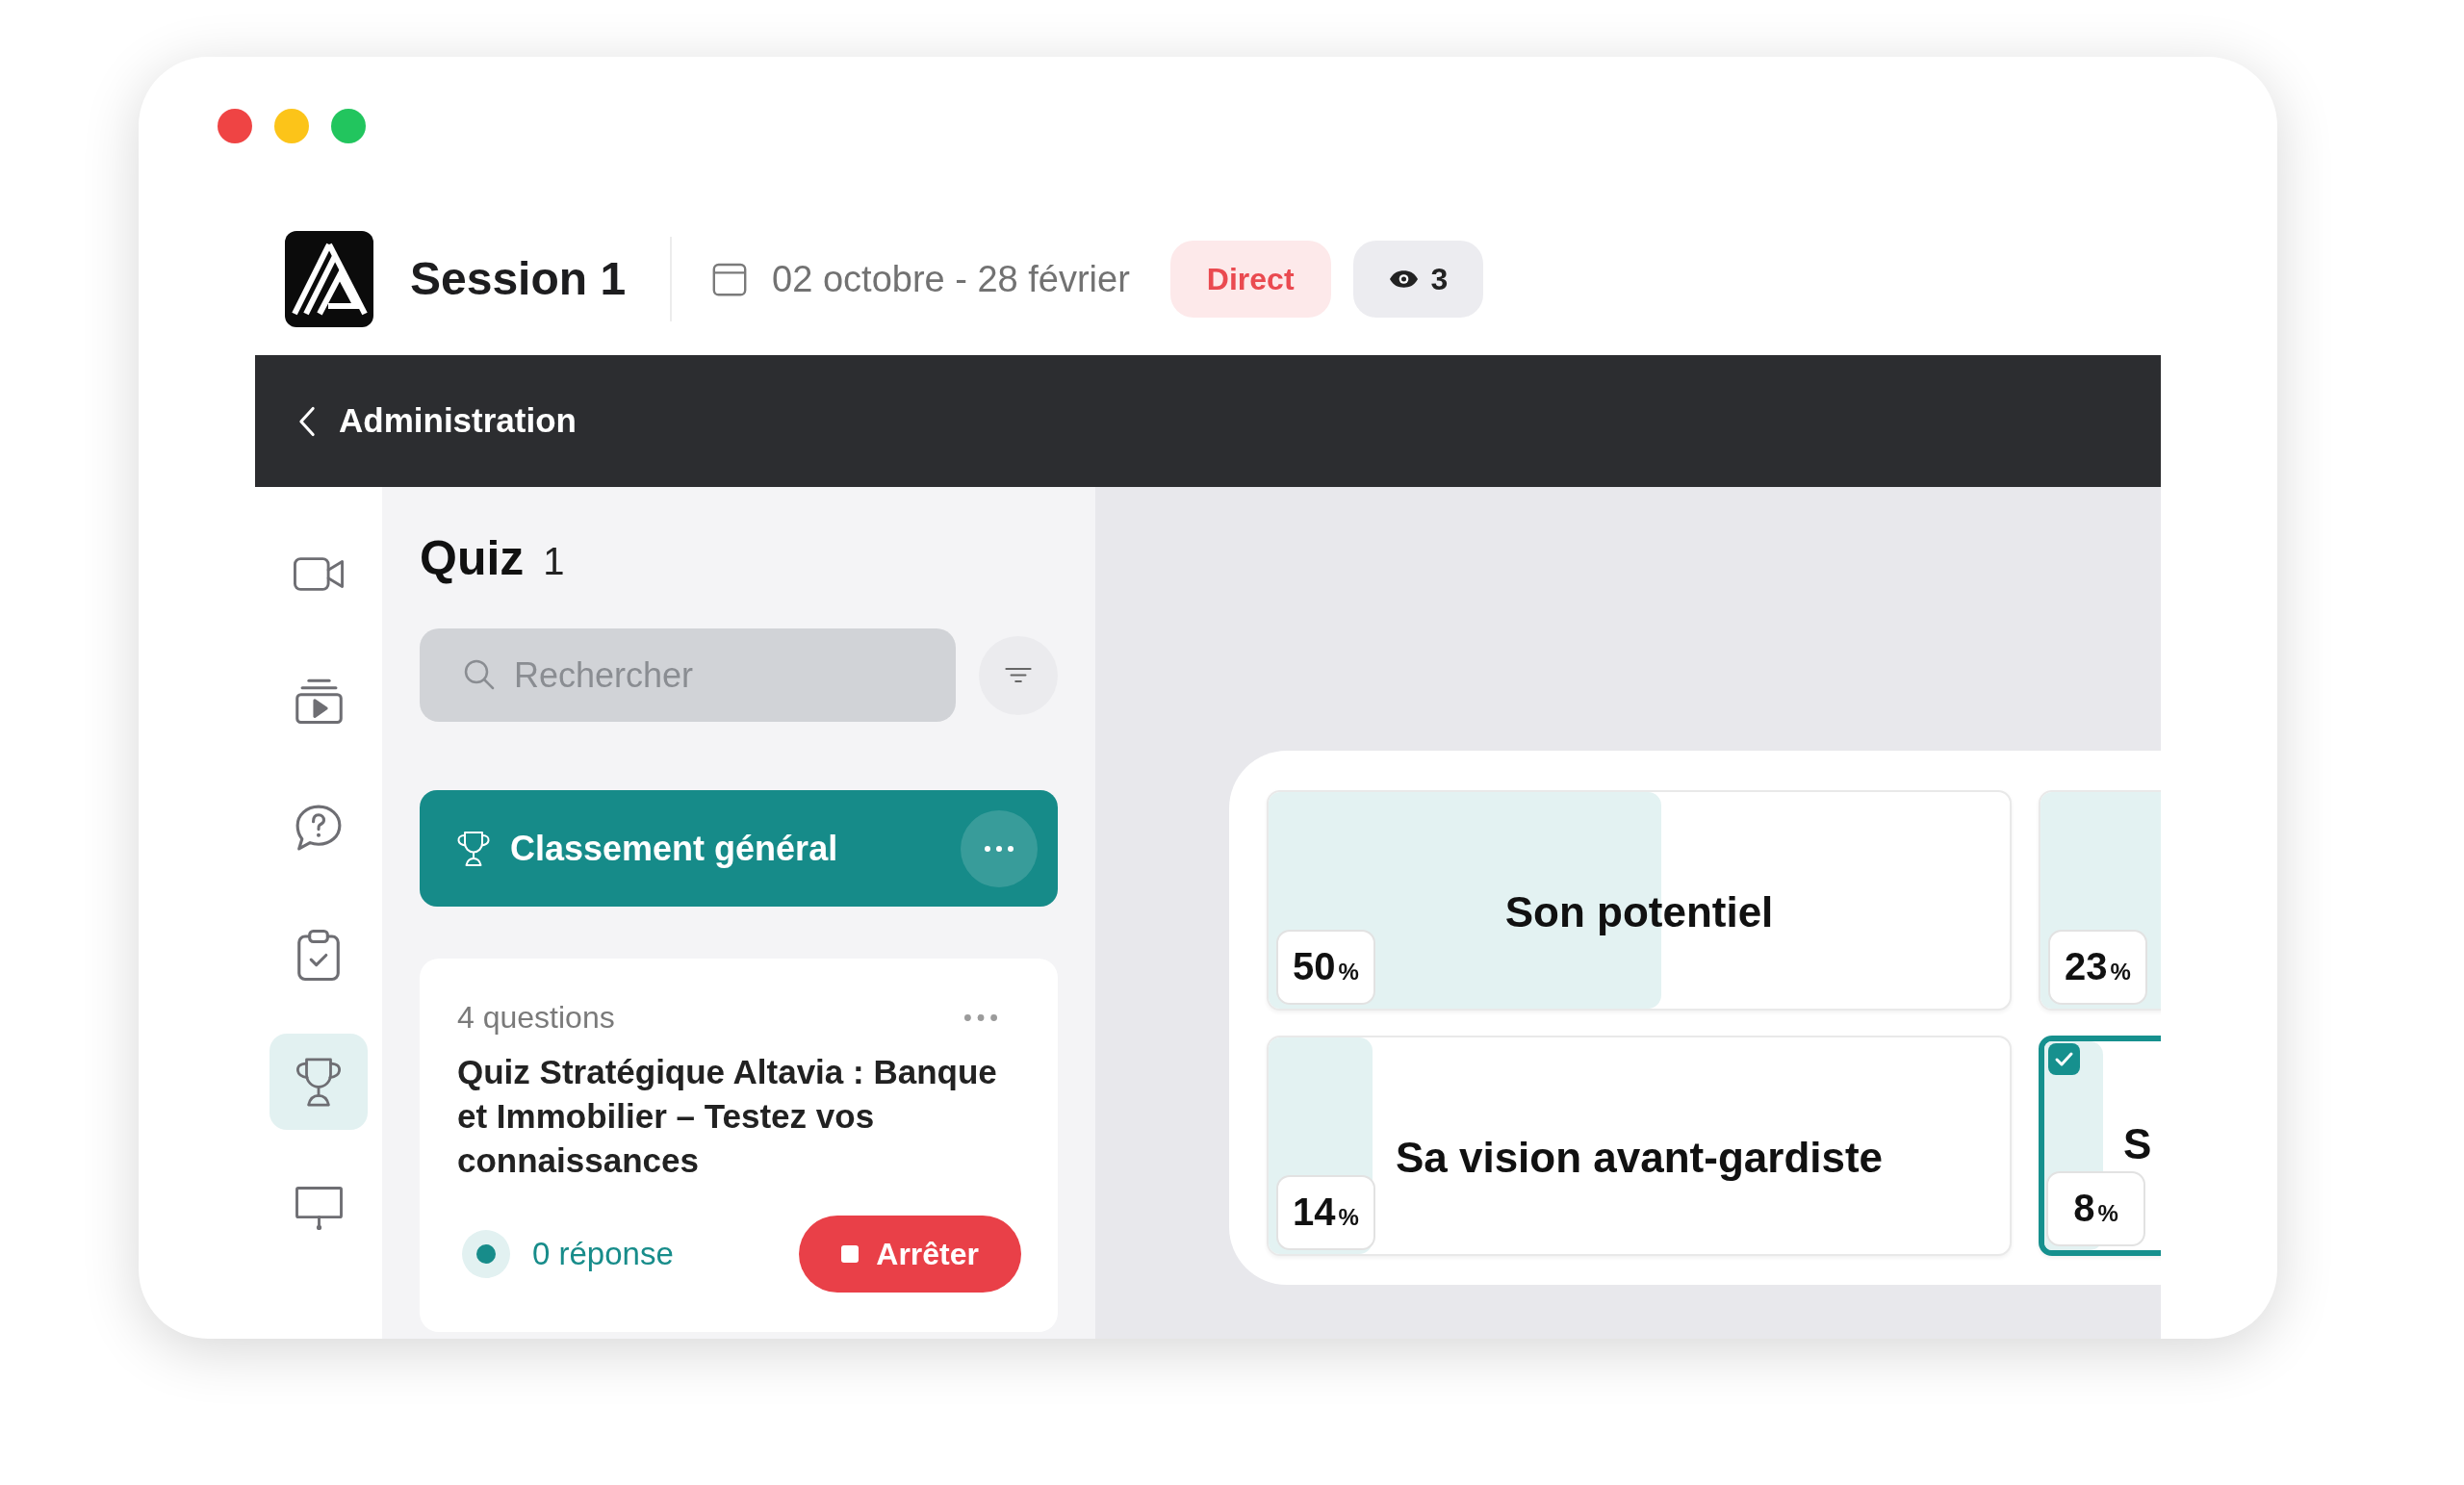 Image resolution: width=2464 pixels, height=1485 pixels. Describe the element at coordinates (2064, 1059) in the screenshot. I see `check-icon` at that location.